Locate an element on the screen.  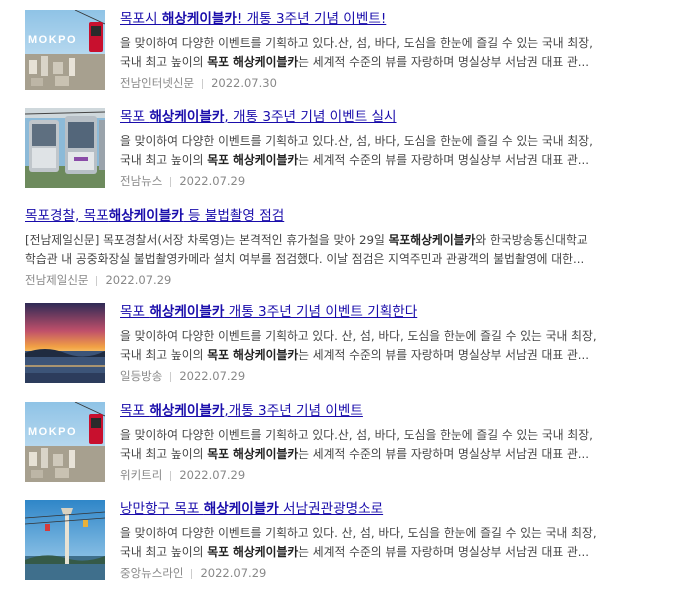
news-title-link: 낭만항구 목포 해상케이블카 서남권관광명소로 is located at coordinates (392, 509).